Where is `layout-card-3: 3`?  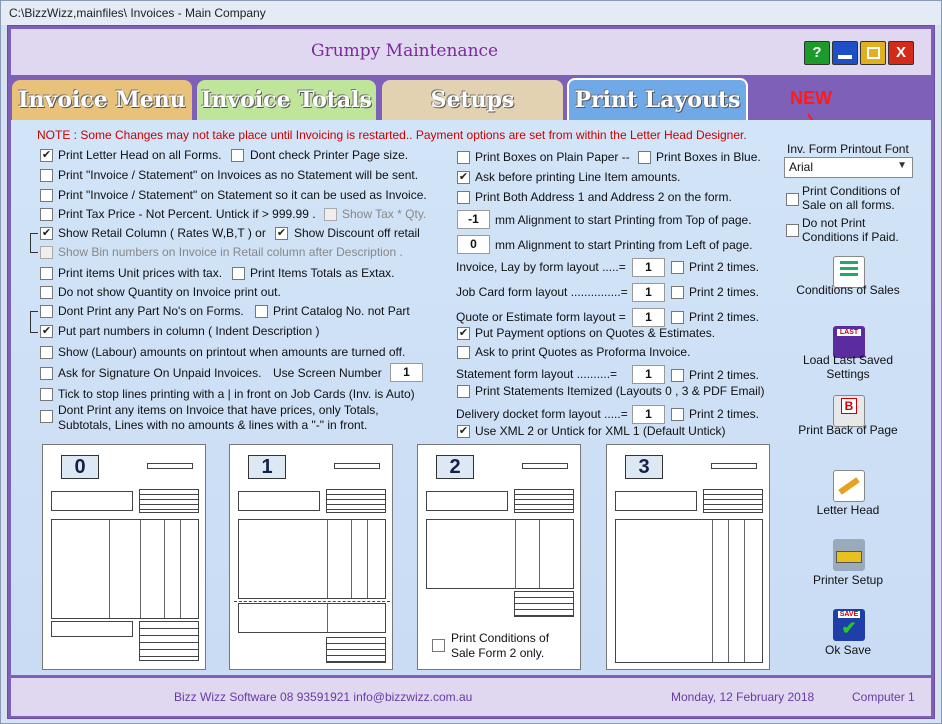 layout-card-3: 3 is located at coordinates (688, 557).